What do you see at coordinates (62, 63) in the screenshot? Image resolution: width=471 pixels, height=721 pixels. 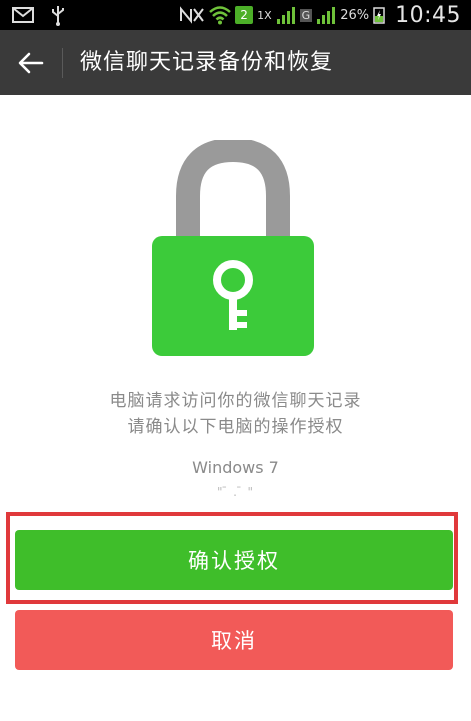 I see `title-divider` at bounding box center [62, 63].